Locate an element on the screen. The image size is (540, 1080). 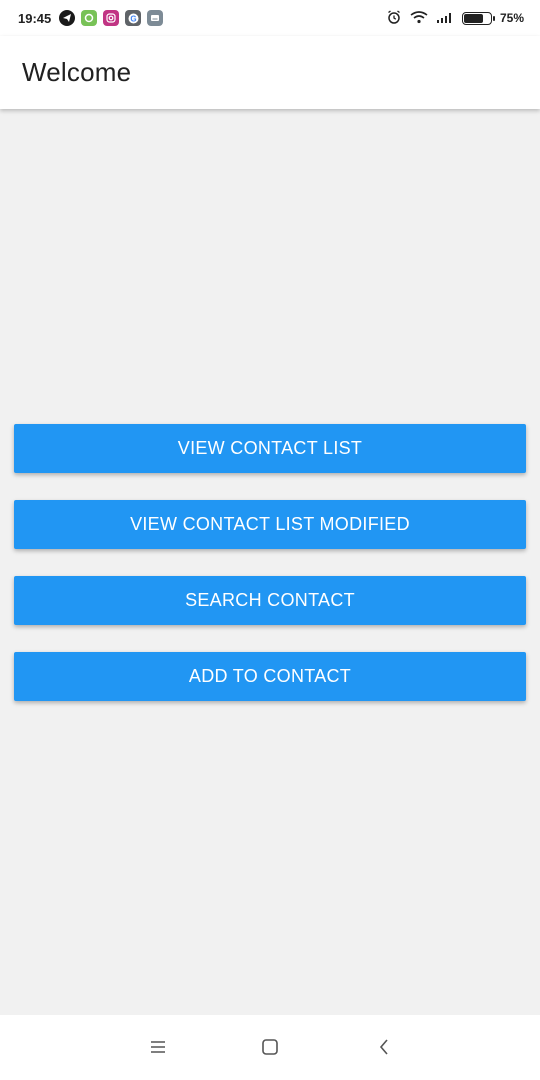
home-icon is located at coordinates (270, 1047).